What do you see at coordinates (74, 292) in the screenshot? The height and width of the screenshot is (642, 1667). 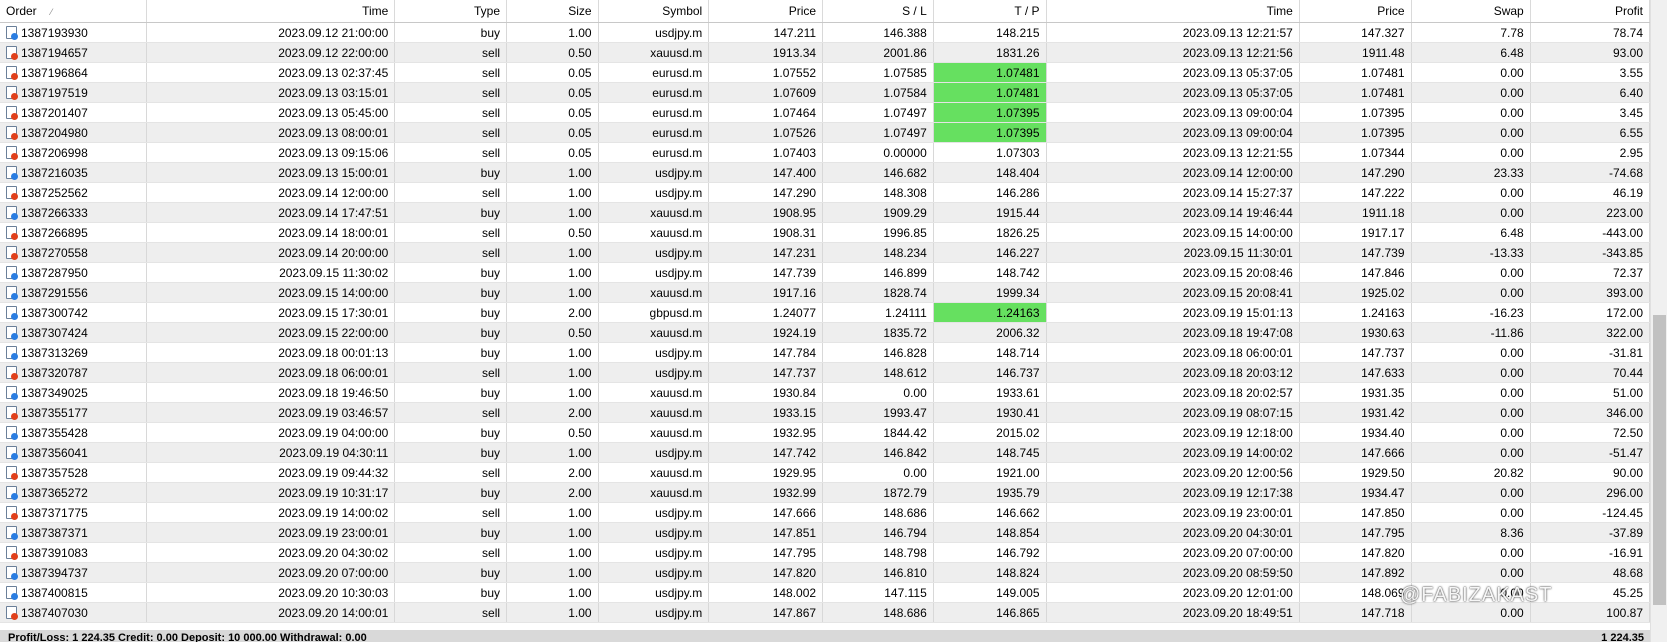 I see `order-cell: 1387291556` at bounding box center [74, 292].